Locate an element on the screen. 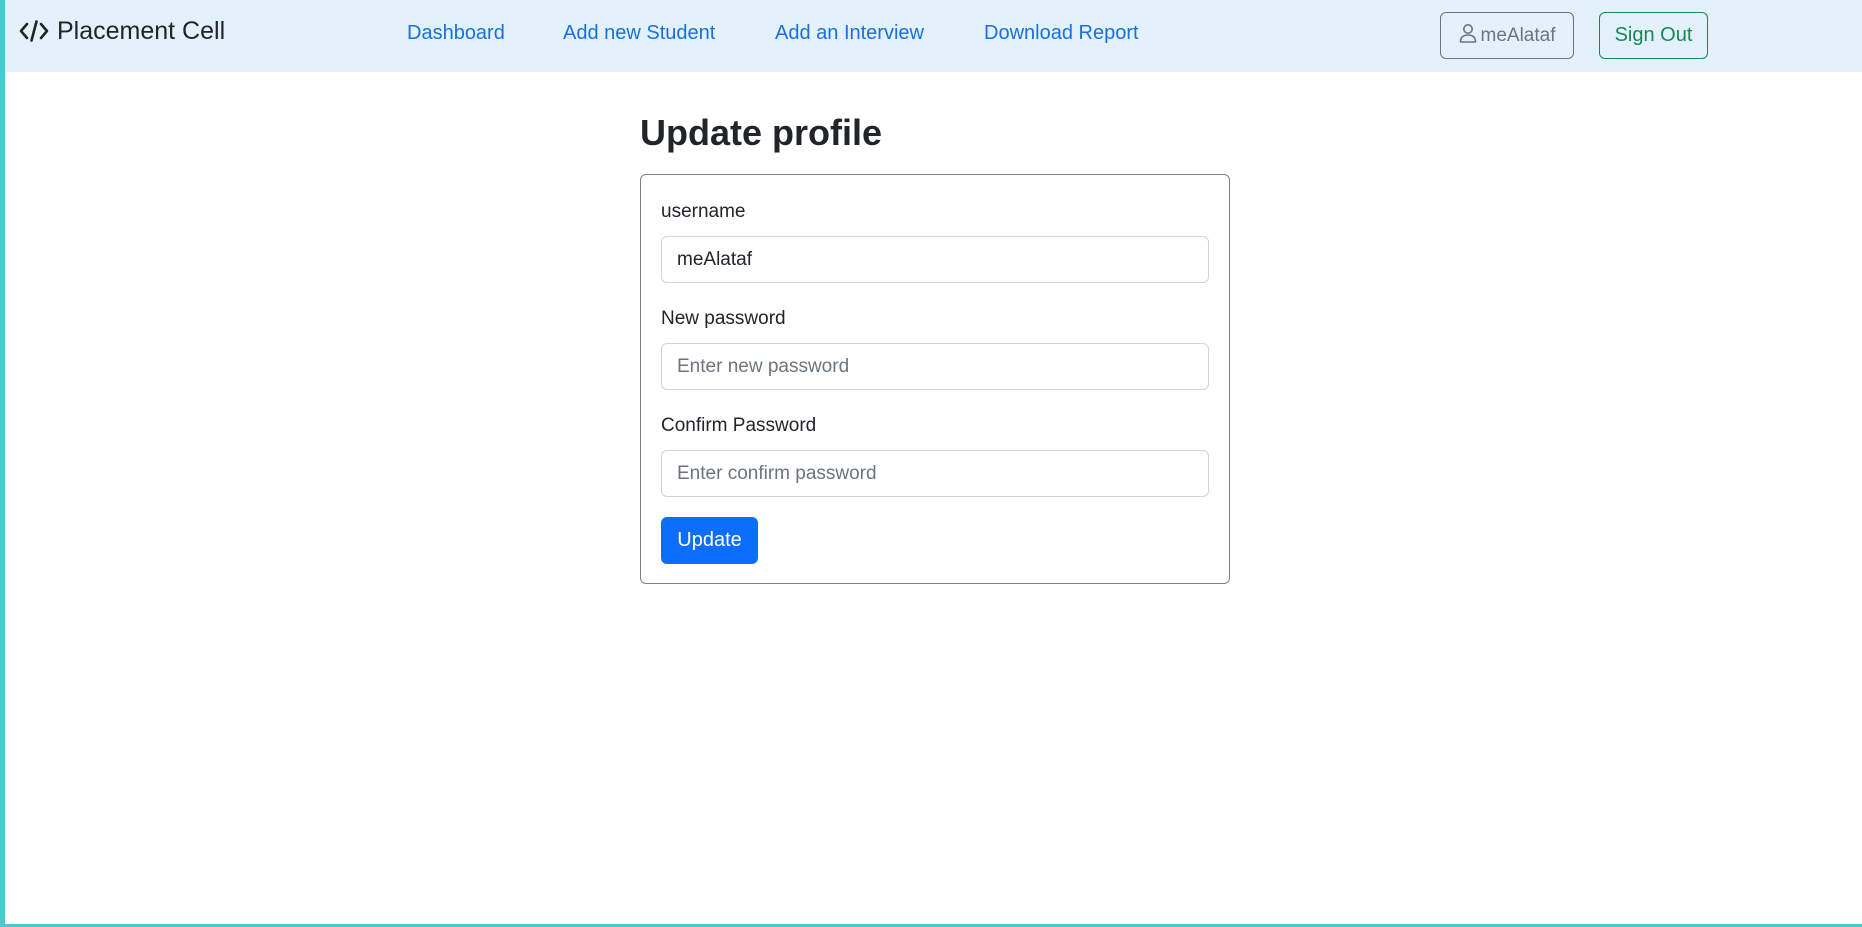 This screenshot has height=927, width=1862. confirm-password-label: Confirm Password is located at coordinates (739, 425).